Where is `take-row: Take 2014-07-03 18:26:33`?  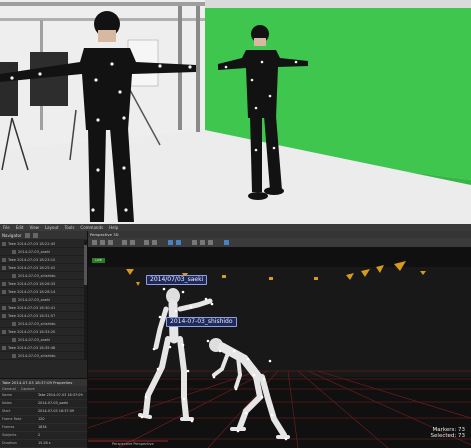
take-row: Take 2014-07-03 18:26:33 is located at coordinates (42, 284).